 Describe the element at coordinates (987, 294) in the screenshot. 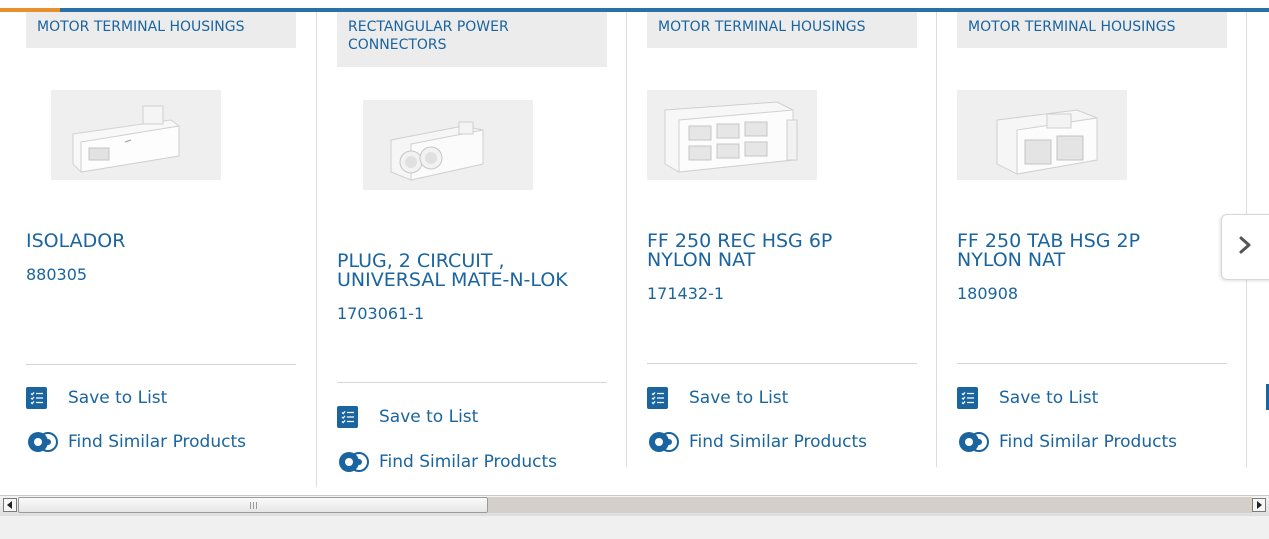

I see `part-number: 180908` at that location.